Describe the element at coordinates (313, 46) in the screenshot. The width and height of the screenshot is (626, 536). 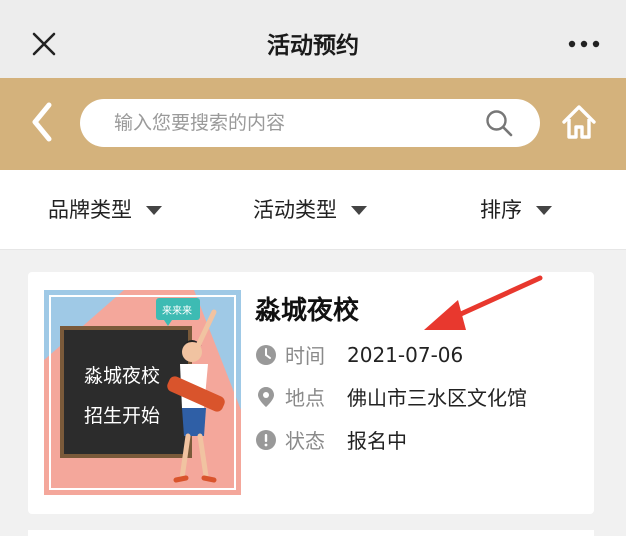
I see `page-title: 活动预约` at that location.